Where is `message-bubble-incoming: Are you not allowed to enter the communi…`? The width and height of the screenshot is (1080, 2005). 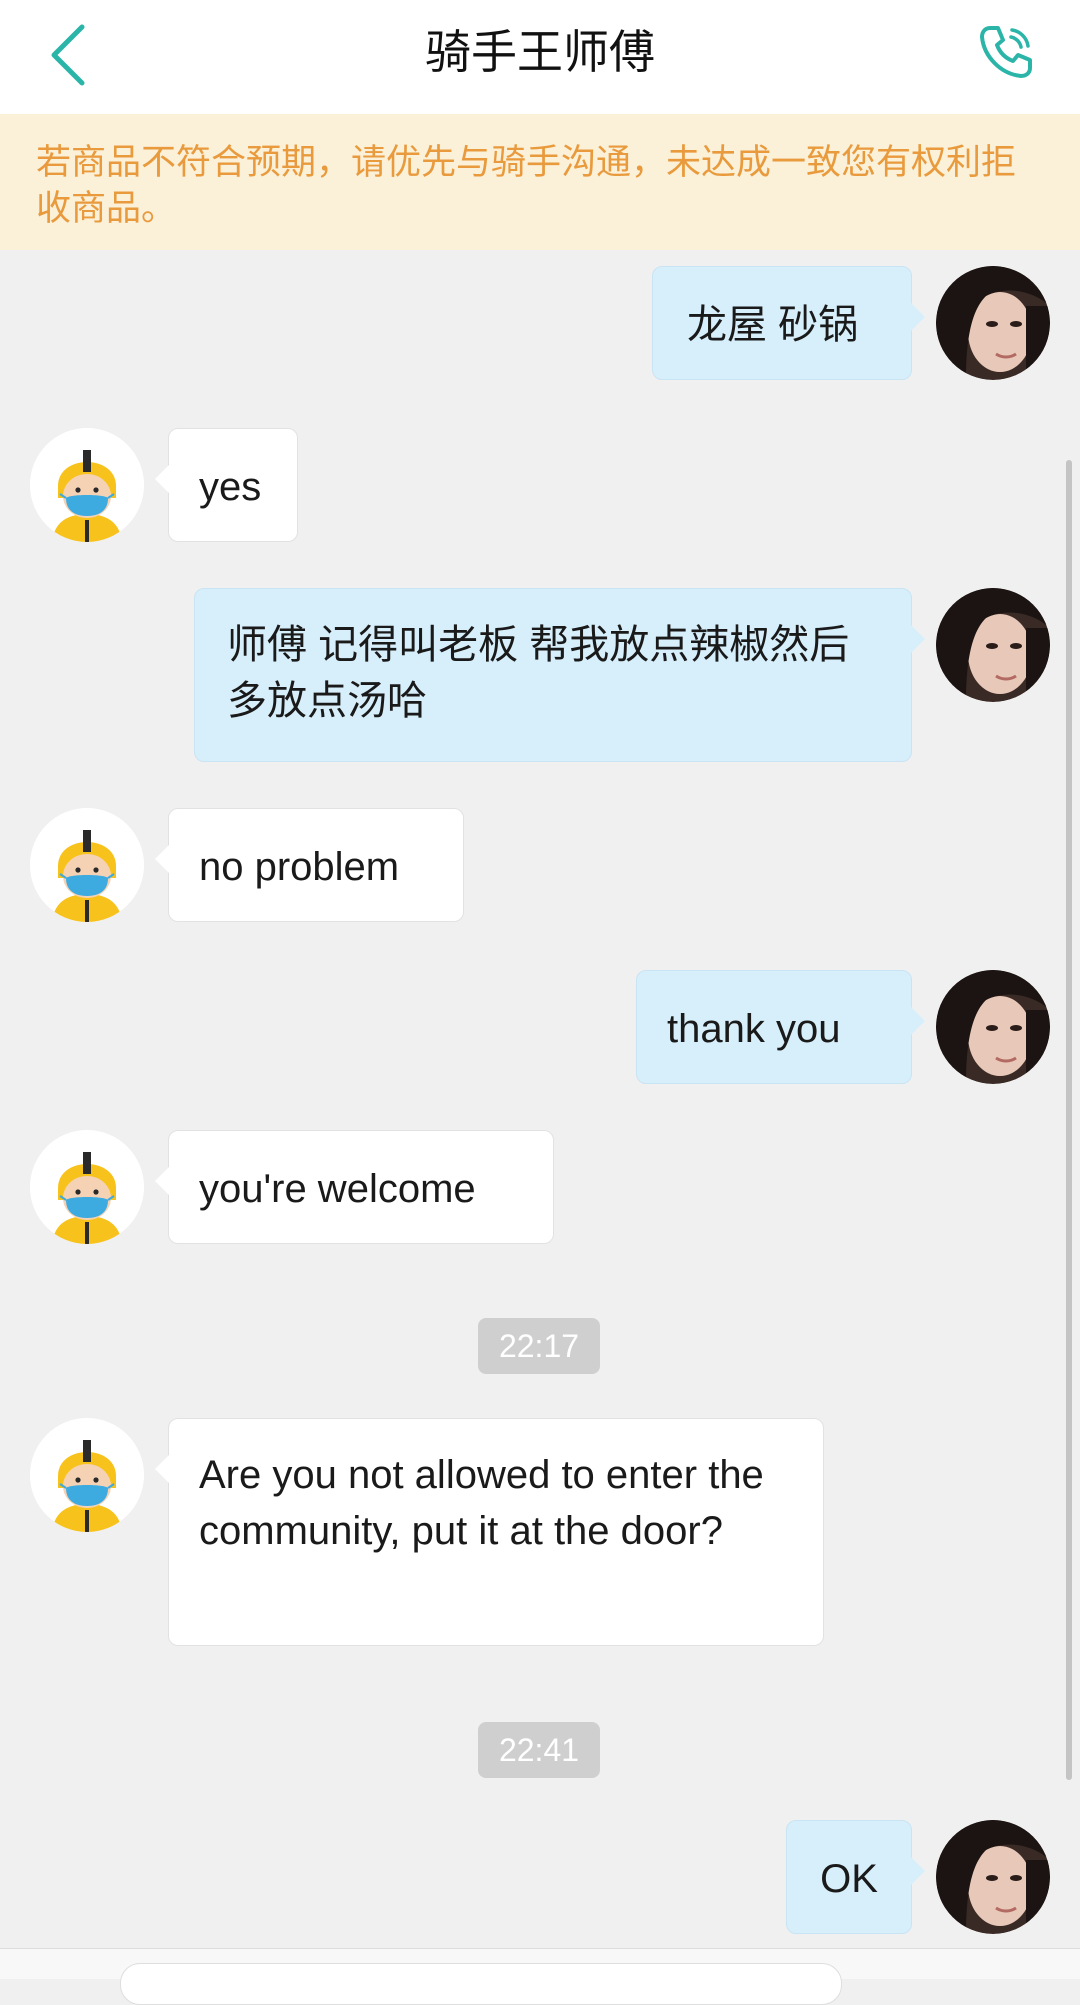
message-bubble-incoming: Are you not allowed to enter the communi… is located at coordinates (489, 1532).